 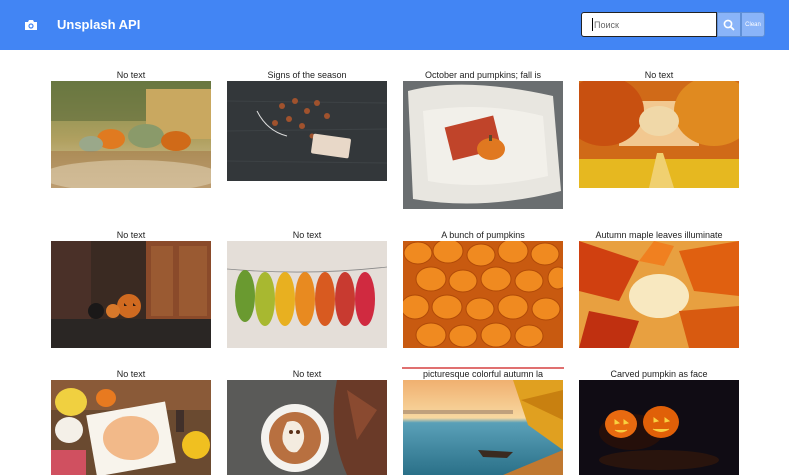 What do you see at coordinates (649, 24) in the screenshot?
I see `search-input` at bounding box center [649, 24].